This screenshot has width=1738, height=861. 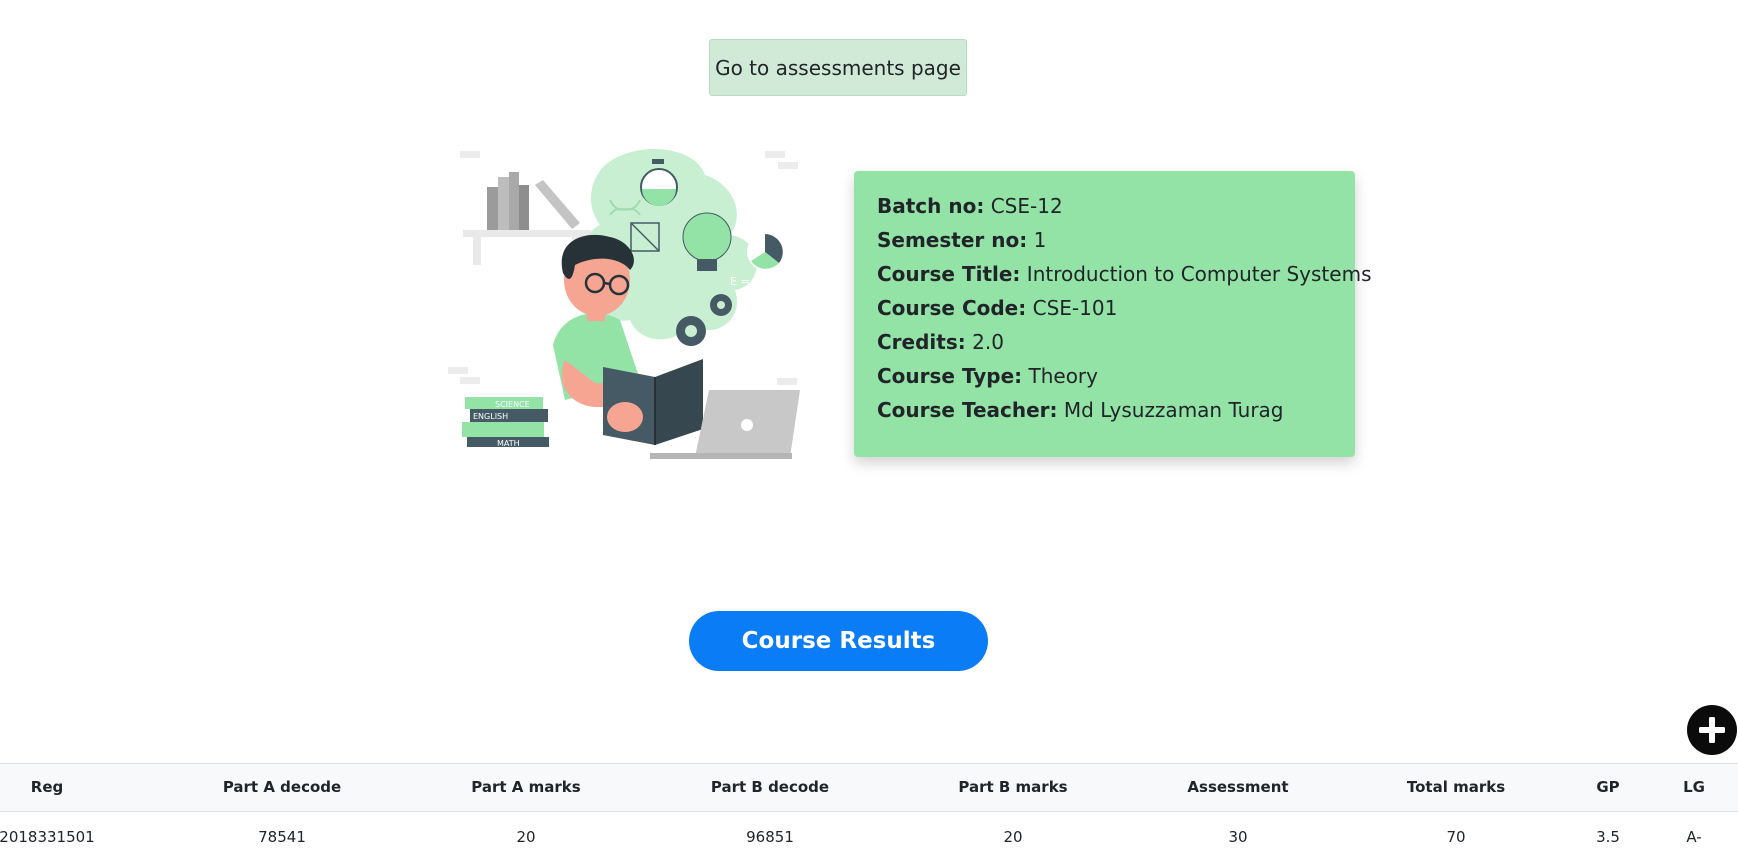 What do you see at coordinates (752, 281) in the screenshot?
I see `svg-text: E = mc²` at bounding box center [752, 281].